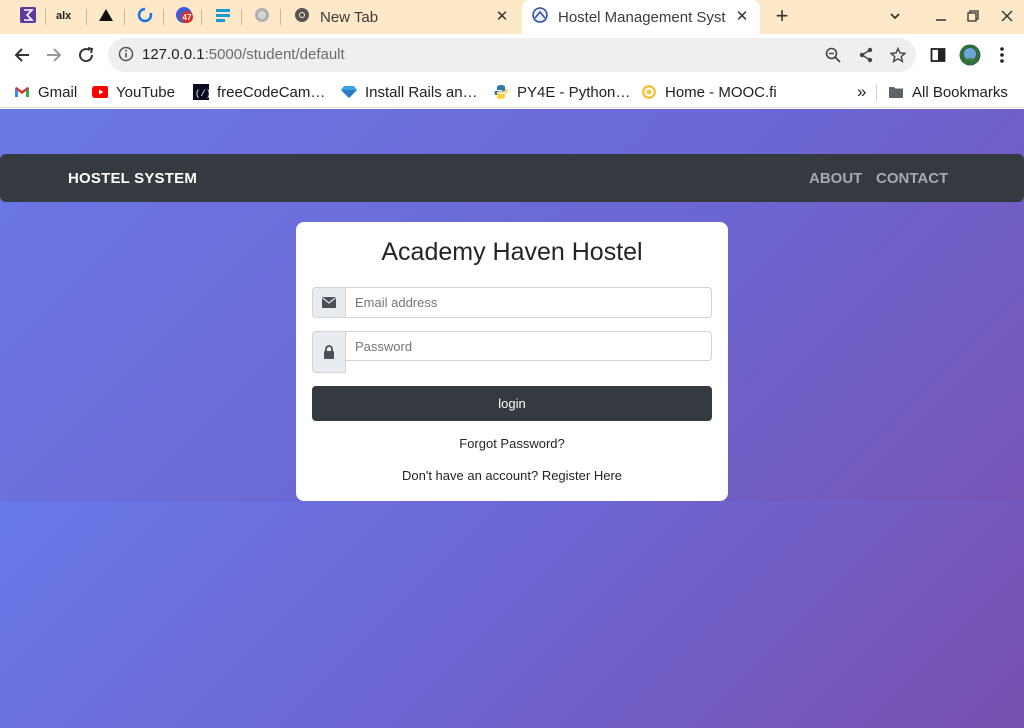 Image resolution: width=1024 pixels, height=728 pixels. What do you see at coordinates (1007, 17) in the screenshot?
I see `close-window-icon` at bounding box center [1007, 17].